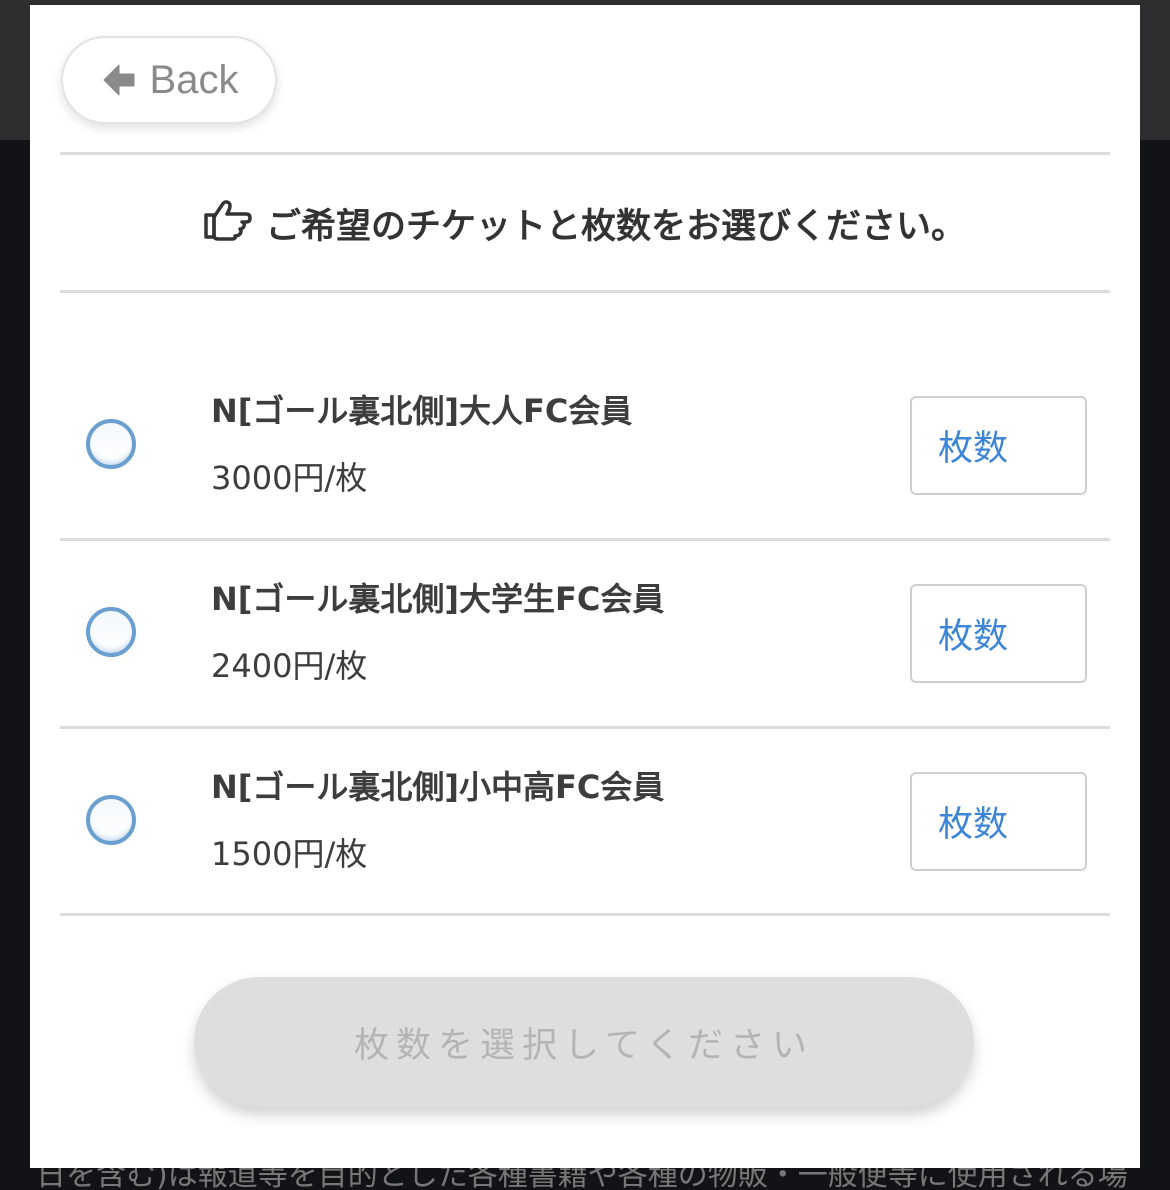  I want to click on ticket-price: 1500円/枚, so click(289, 854).